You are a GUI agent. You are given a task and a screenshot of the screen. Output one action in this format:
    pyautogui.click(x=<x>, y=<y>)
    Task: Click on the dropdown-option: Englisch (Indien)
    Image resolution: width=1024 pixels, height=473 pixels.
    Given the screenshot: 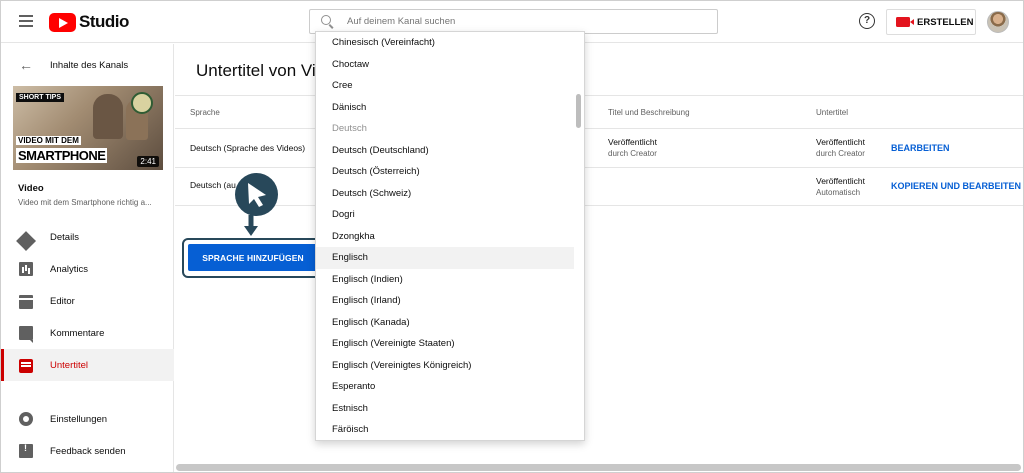 What is the action you would take?
    pyautogui.click(x=445, y=280)
    